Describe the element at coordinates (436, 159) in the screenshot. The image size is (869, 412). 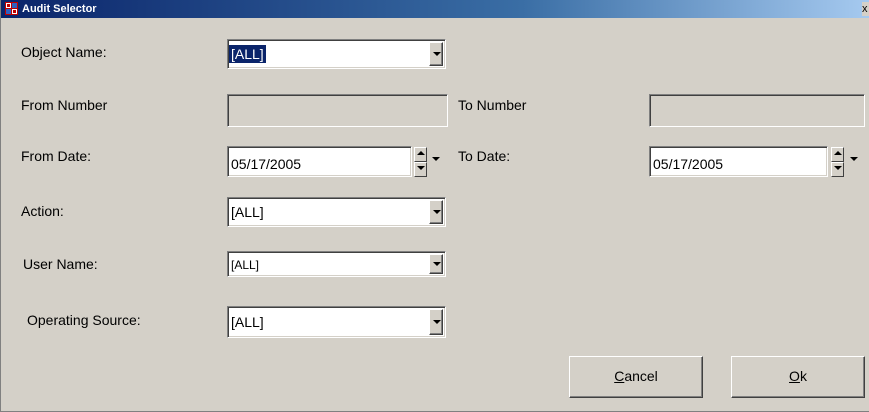
I see `from-date-dropdown-icon` at that location.